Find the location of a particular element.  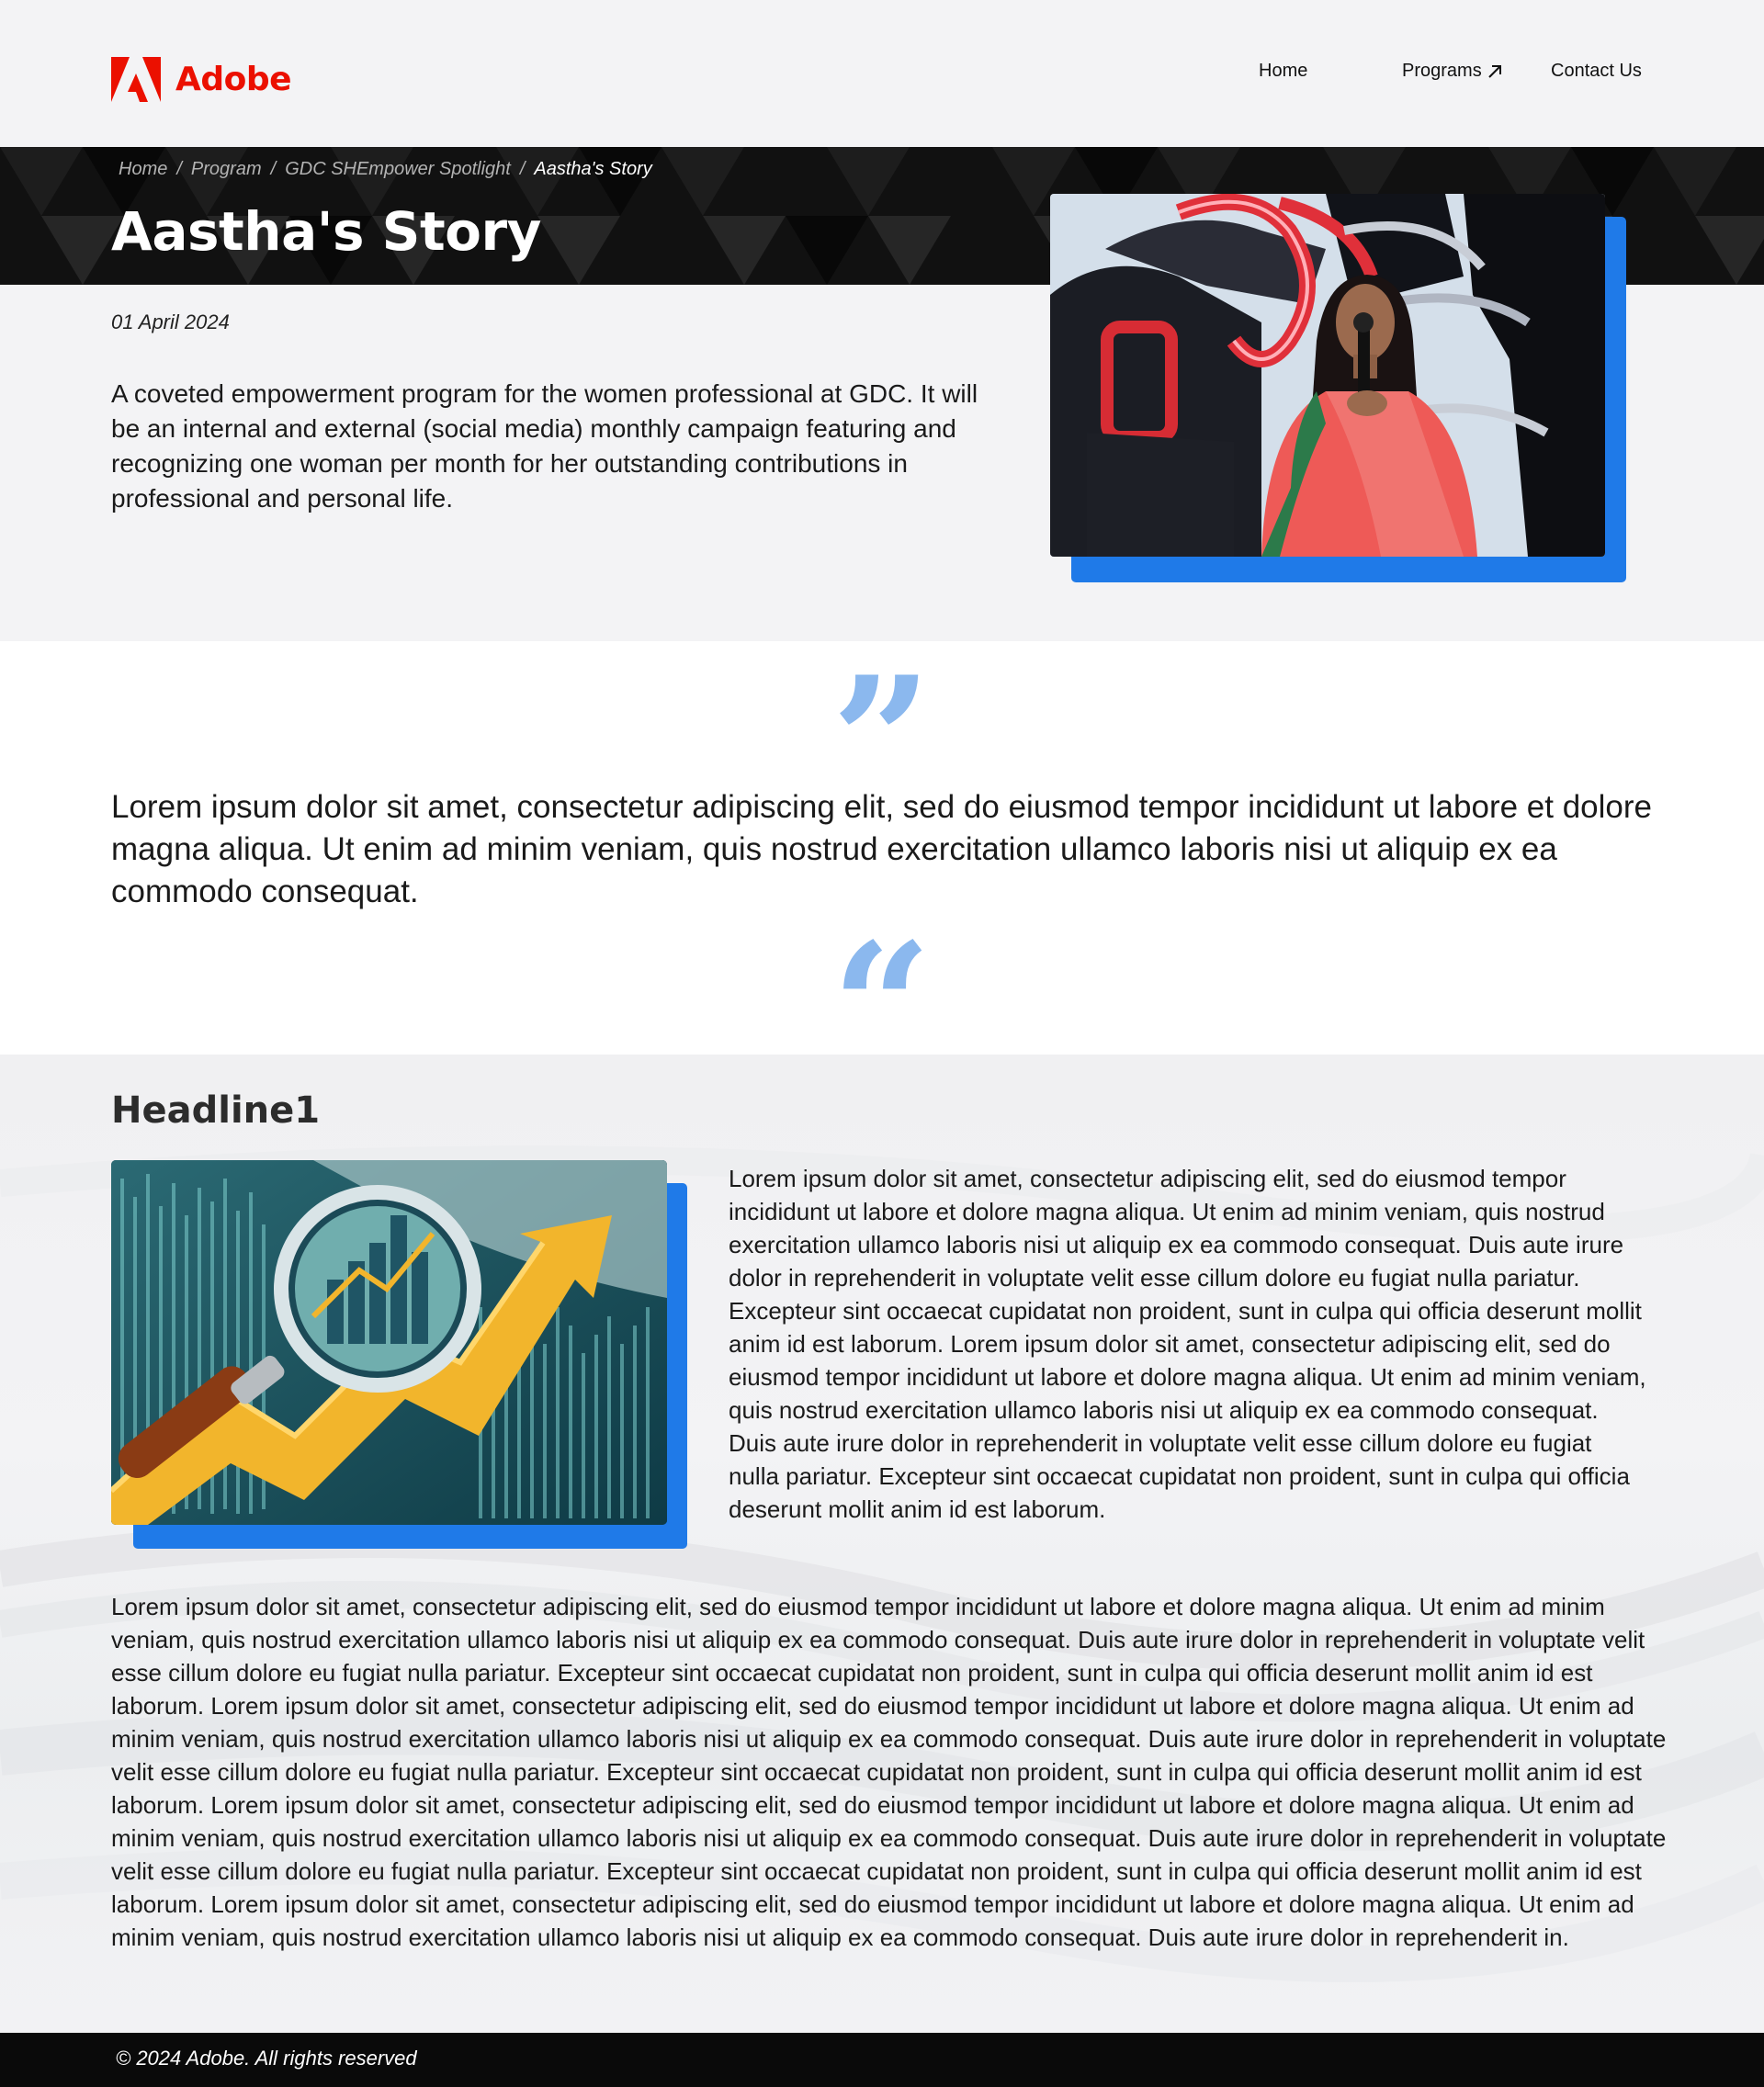

breadcrumb-program: Program is located at coordinates (226, 170).